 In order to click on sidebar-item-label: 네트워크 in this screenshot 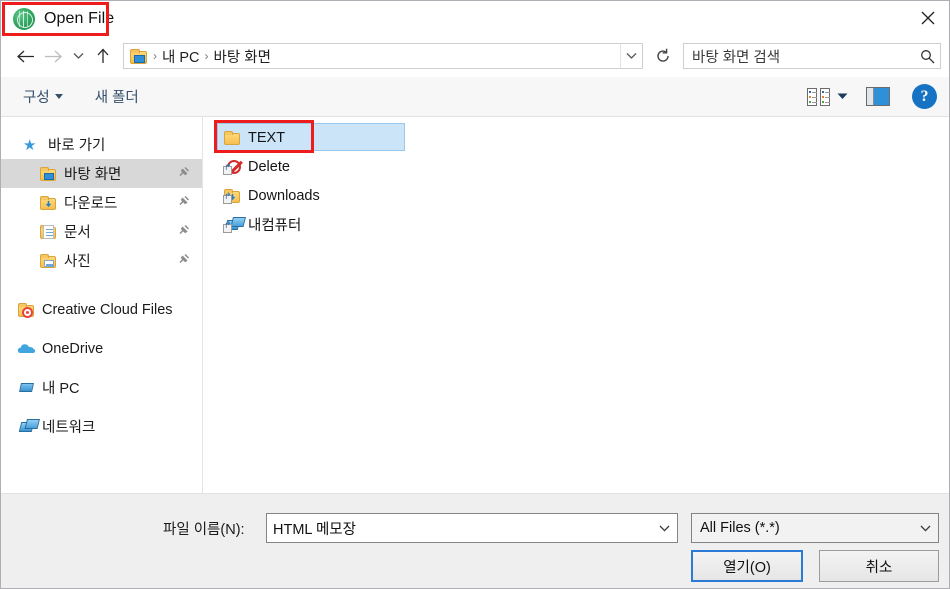, I will do `click(69, 428)`.